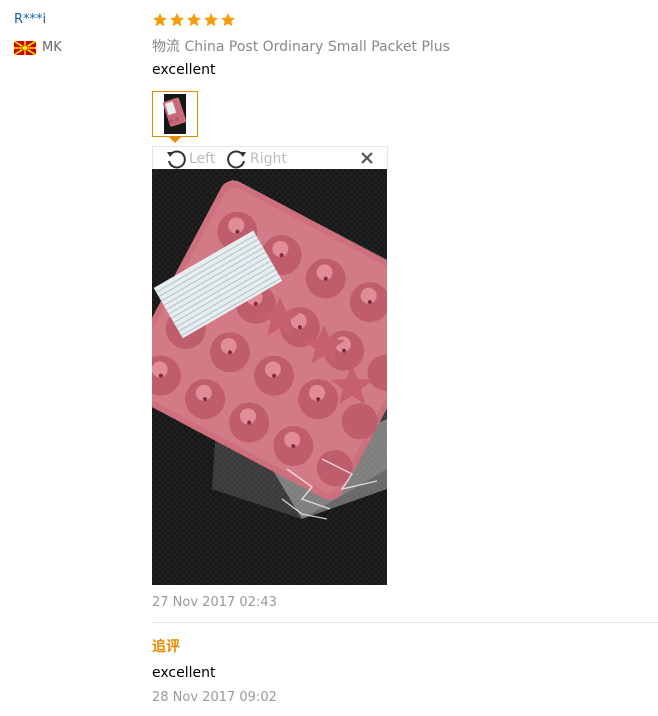  Describe the element at coordinates (166, 47) in the screenshot. I see `logistics-label: 物流` at that location.